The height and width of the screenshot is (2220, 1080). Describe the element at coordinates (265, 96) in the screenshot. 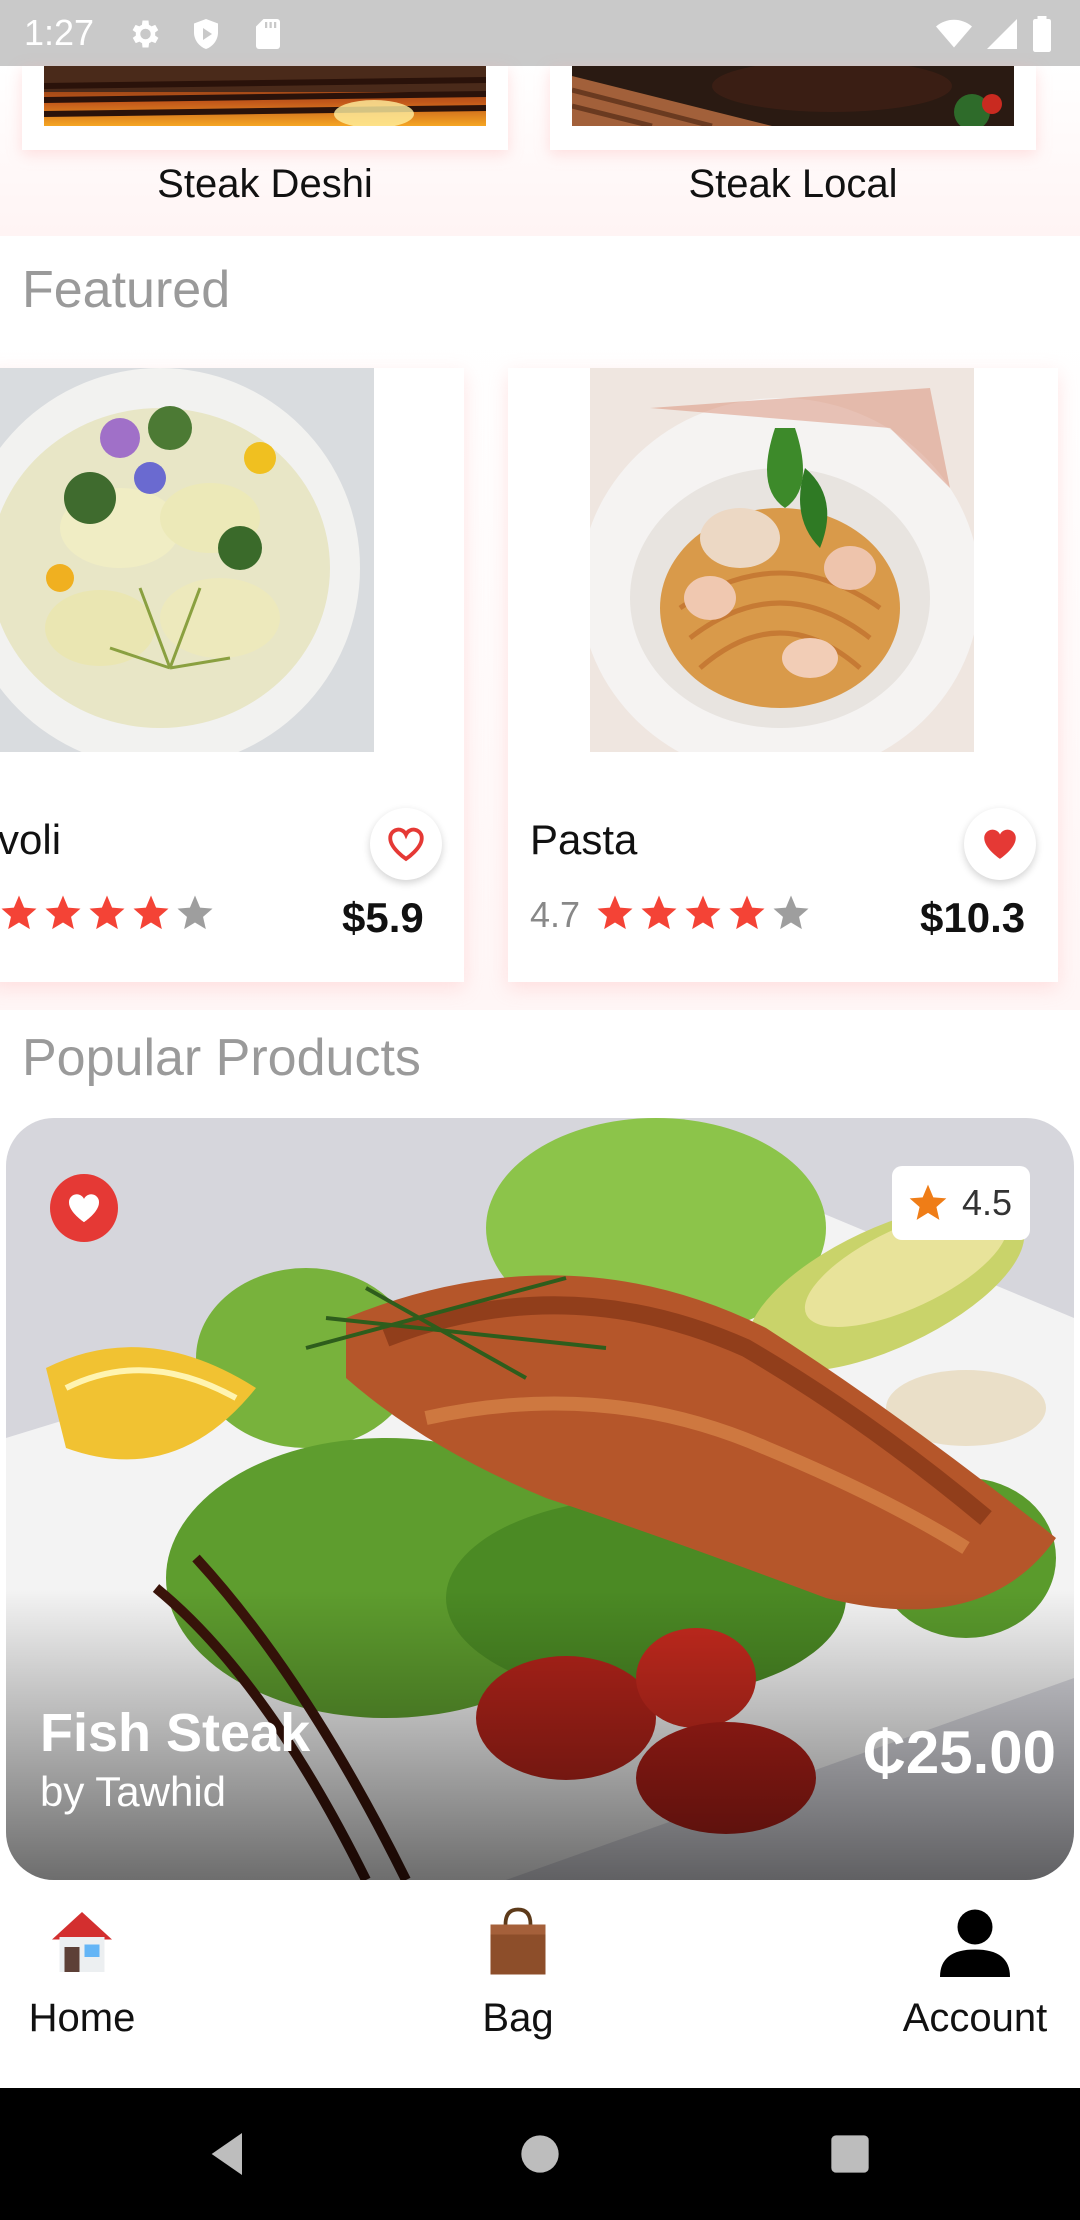

I see `grilled-steak-photo` at that location.